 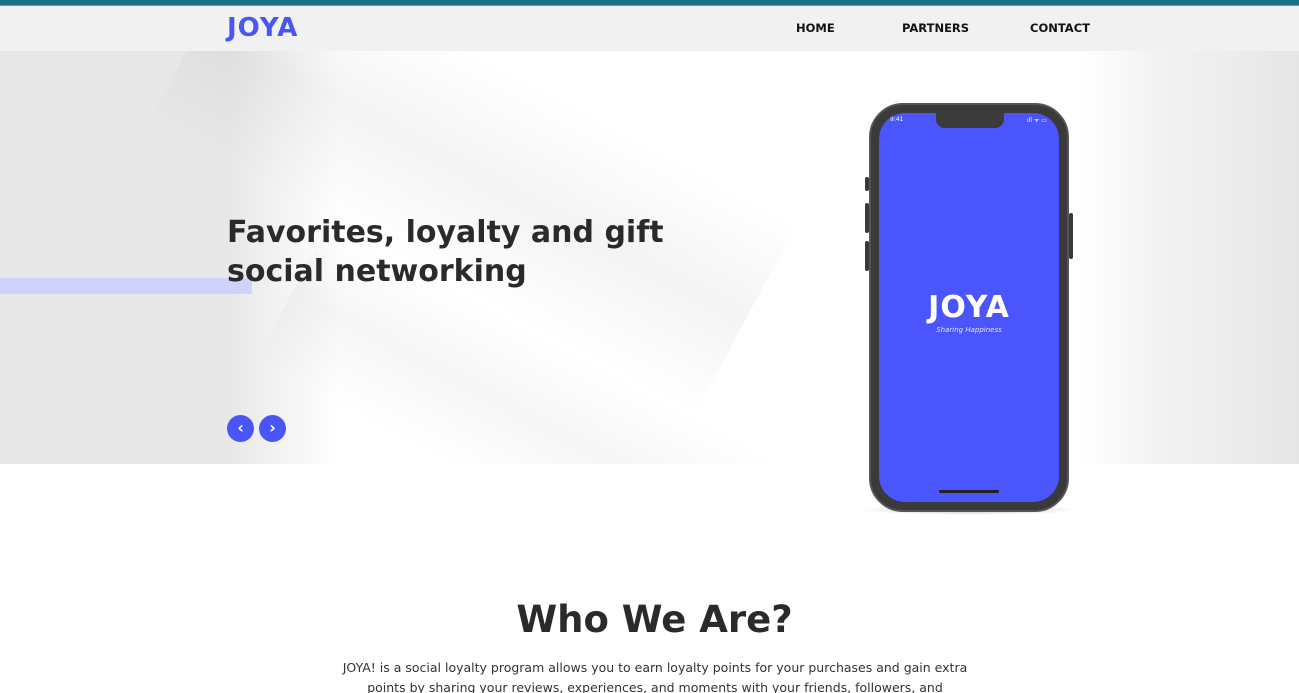 I want to click on status-time: 9:41, so click(x=897, y=119).